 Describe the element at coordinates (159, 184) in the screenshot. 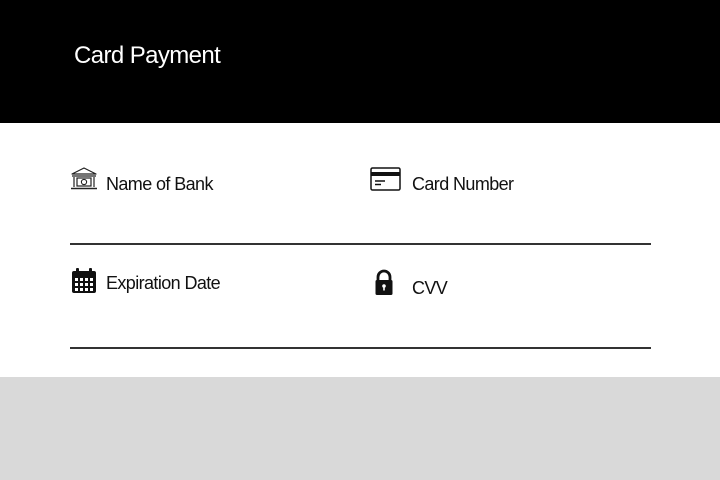

I see `bank-name-label: Name of Bank` at that location.